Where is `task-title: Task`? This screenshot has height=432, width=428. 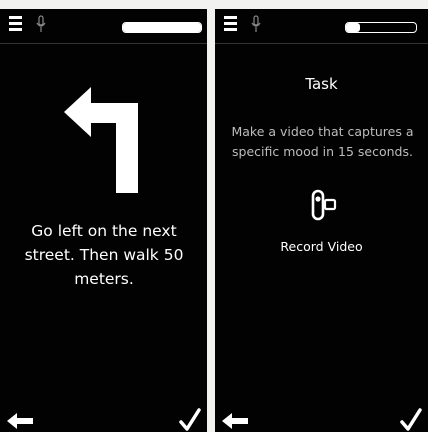
task-title: Task is located at coordinates (321, 84).